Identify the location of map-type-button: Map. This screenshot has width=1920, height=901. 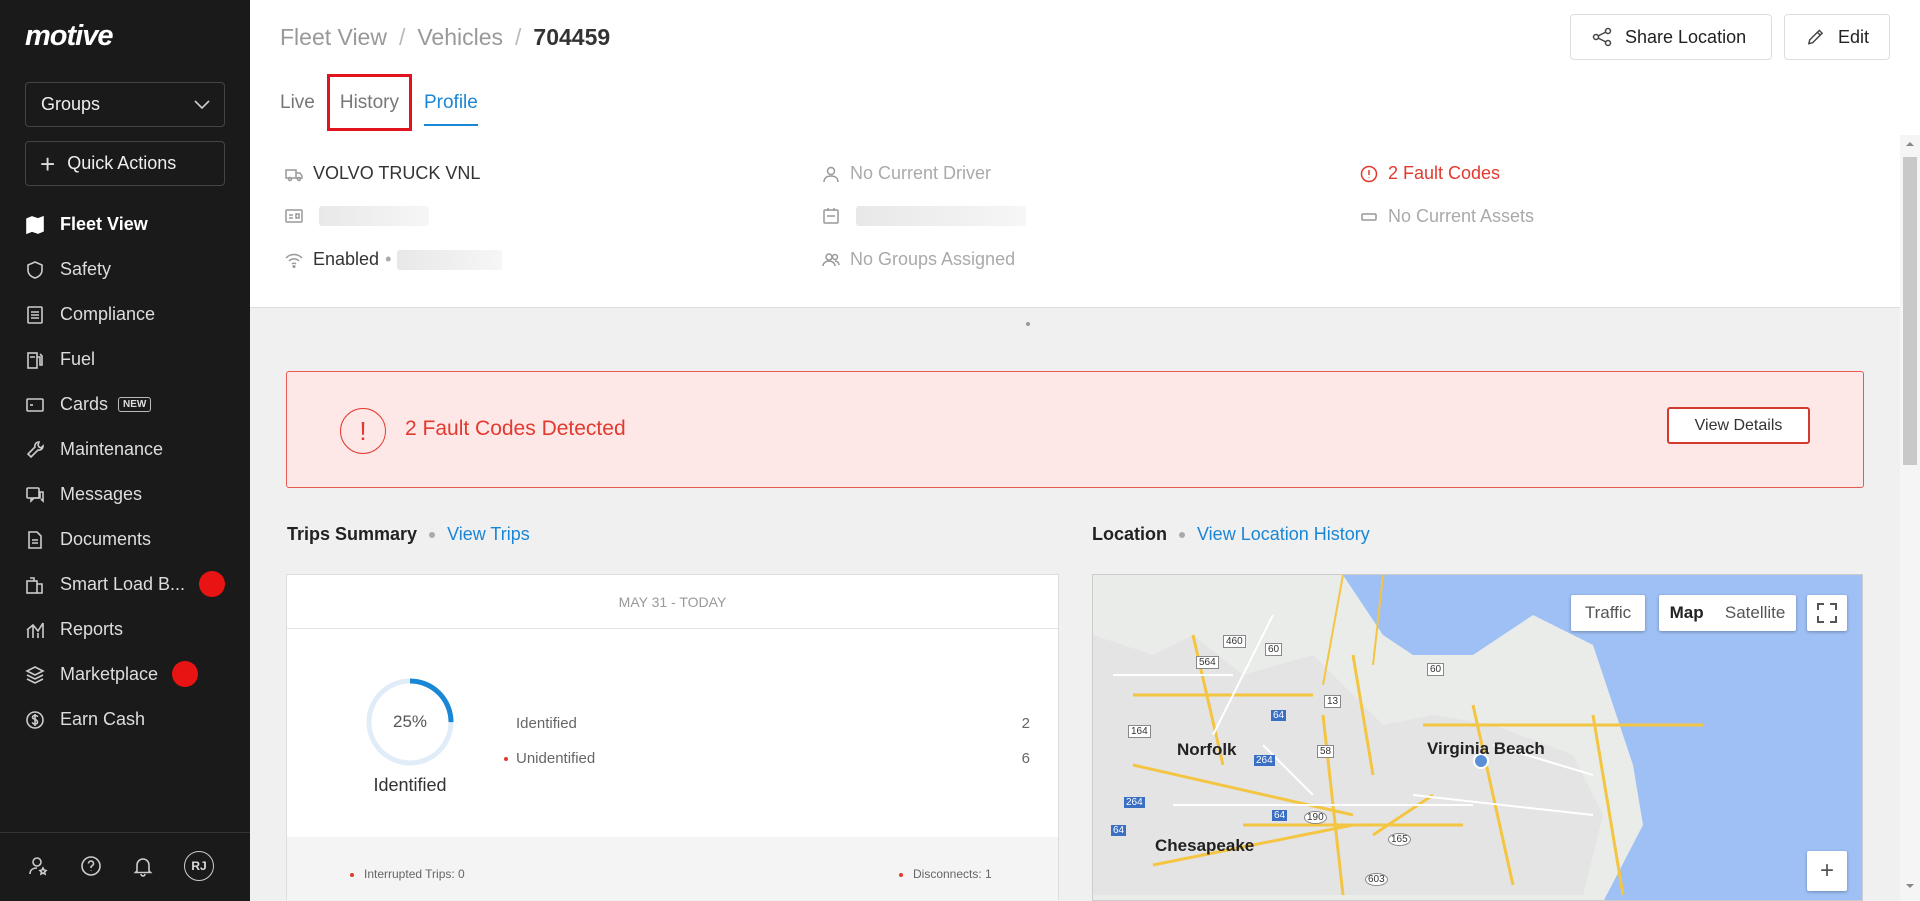
(1687, 613).